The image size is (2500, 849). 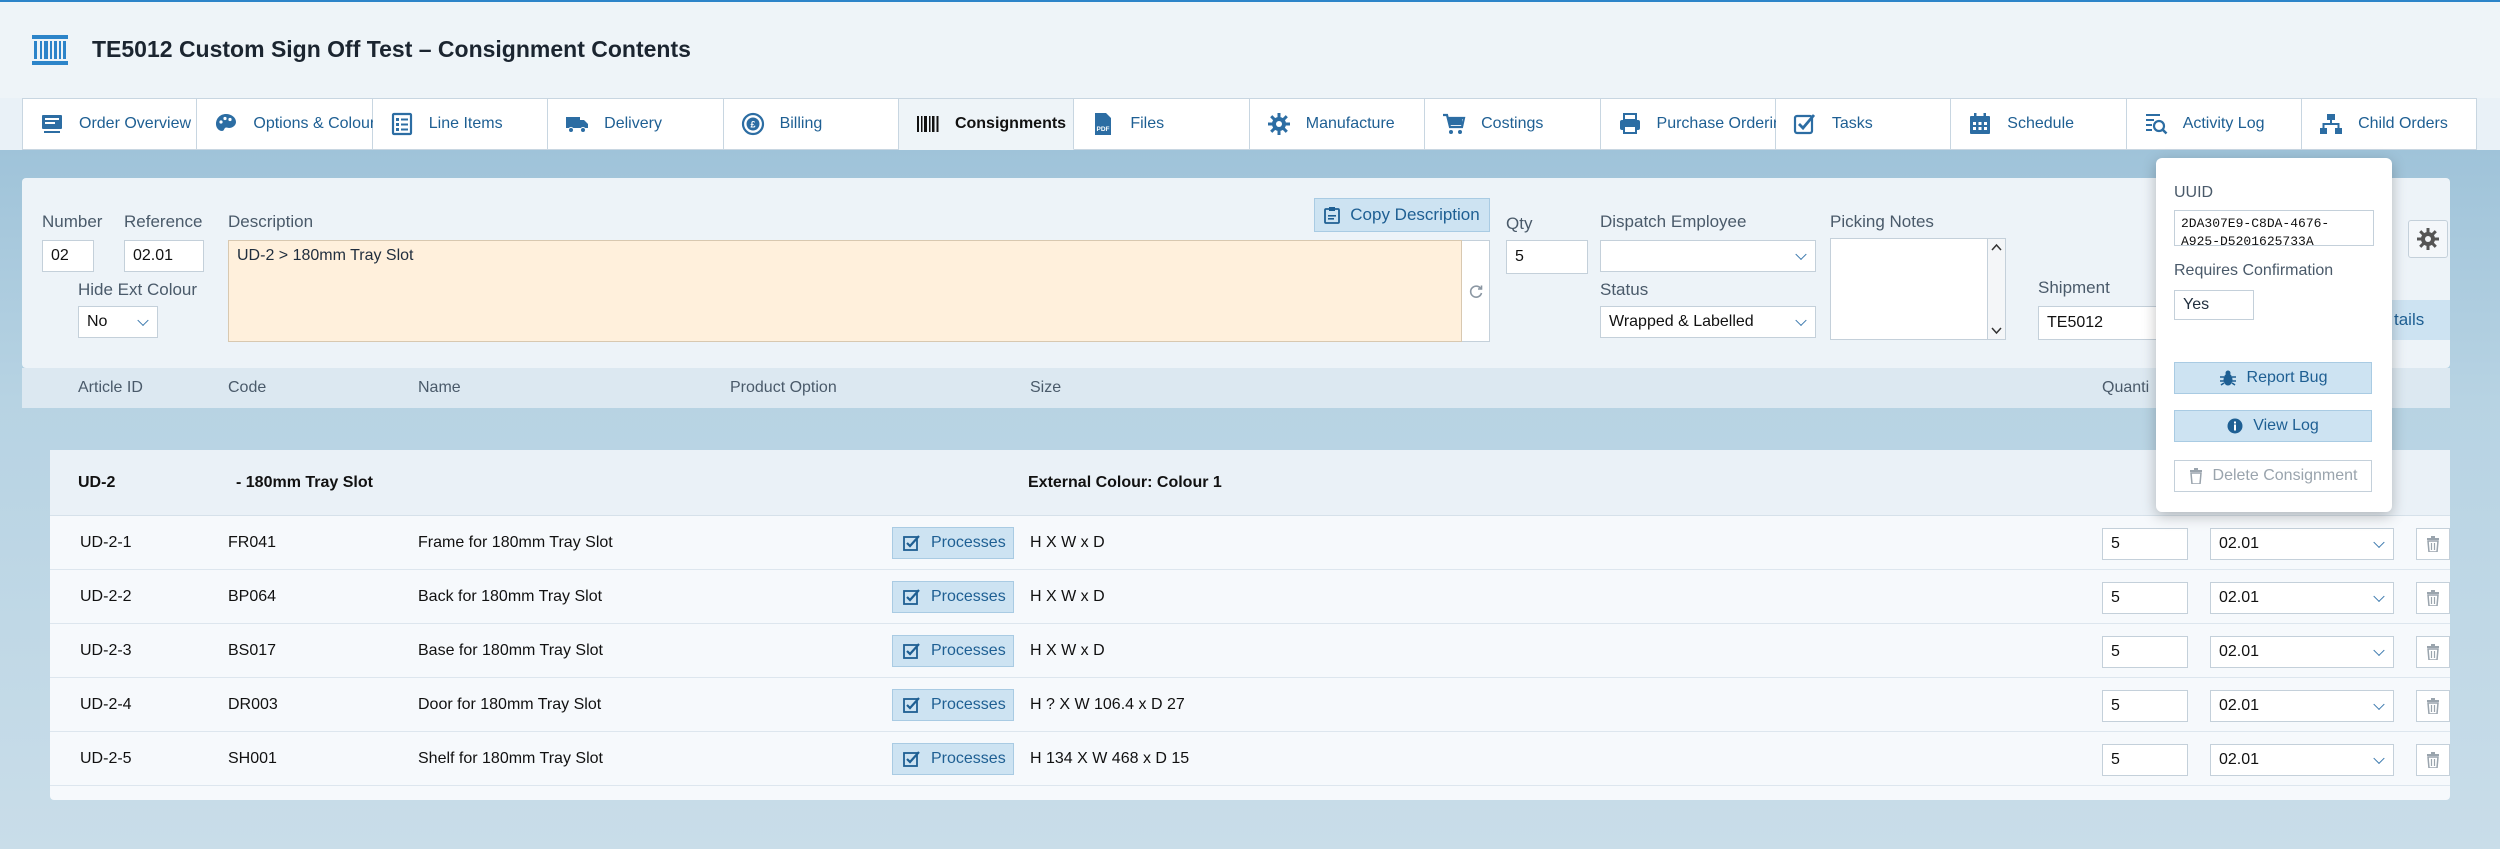 I want to click on copy-description-button: Copy Description, so click(x=1402, y=215).